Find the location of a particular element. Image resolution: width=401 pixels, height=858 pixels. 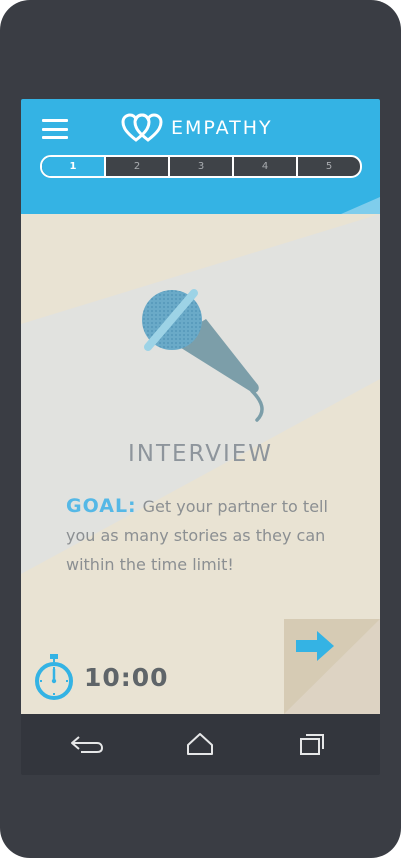

home-button is located at coordinates (200, 744).